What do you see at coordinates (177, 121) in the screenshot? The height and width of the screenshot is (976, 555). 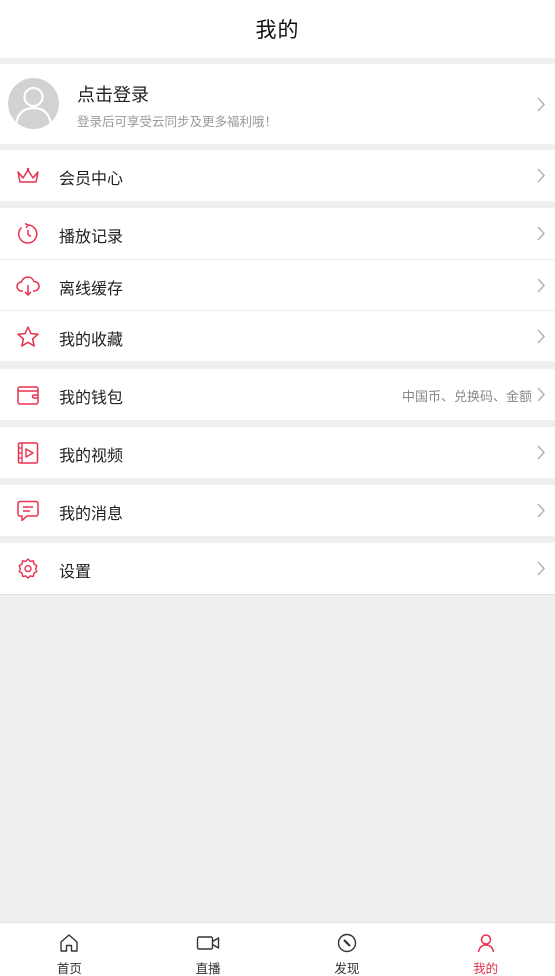 I see `login-subtitle: 登录后可享受云同步及更多福利哦！` at bounding box center [177, 121].